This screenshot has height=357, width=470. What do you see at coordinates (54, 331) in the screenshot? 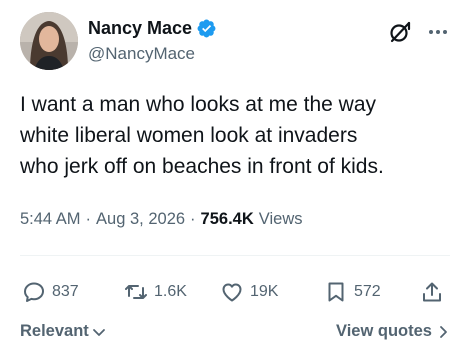
I see `sort-label: Relevant` at bounding box center [54, 331].